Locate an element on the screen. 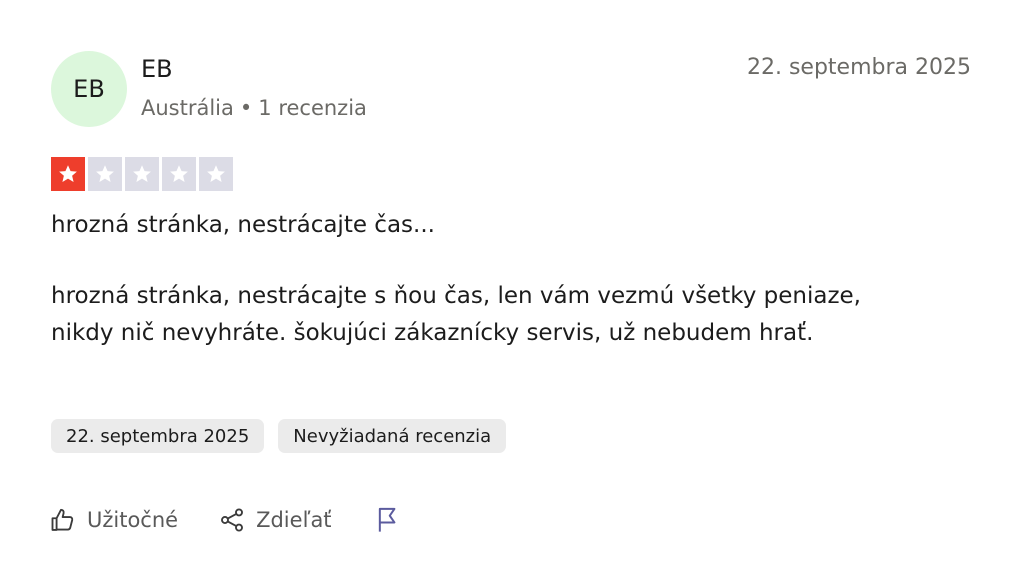  avatar-initials: EB is located at coordinates (89, 89).